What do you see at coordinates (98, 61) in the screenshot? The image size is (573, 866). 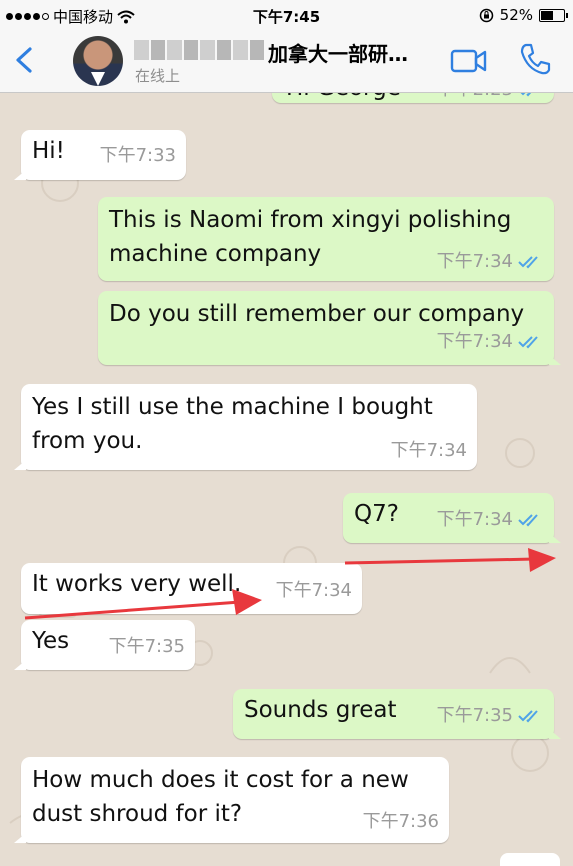 I see `avatar` at bounding box center [98, 61].